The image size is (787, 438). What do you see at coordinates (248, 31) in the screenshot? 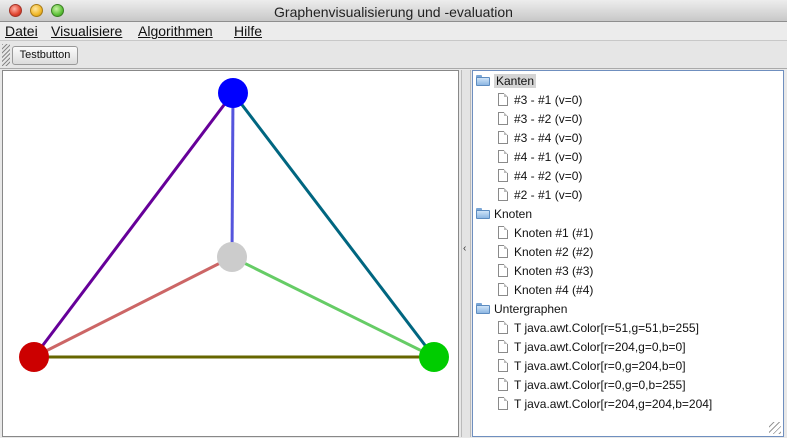
I see `menu-hilfe: Hilfe` at bounding box center [248, 31].